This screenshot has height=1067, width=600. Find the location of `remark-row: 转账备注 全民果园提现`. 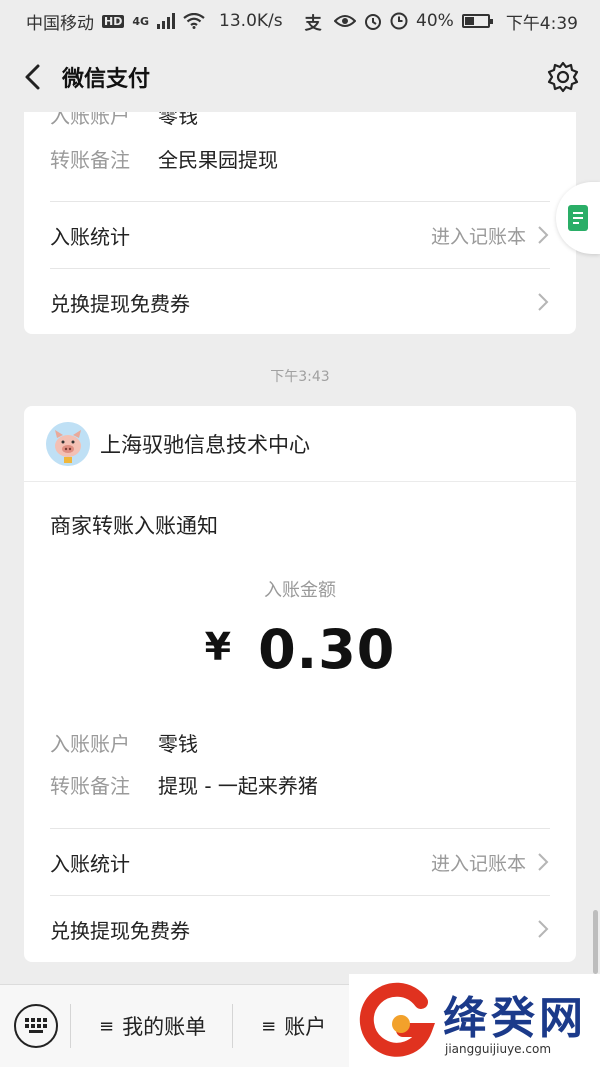

remark-row: 转账备注 全民果园提现 is located at coordinates (151, 158).